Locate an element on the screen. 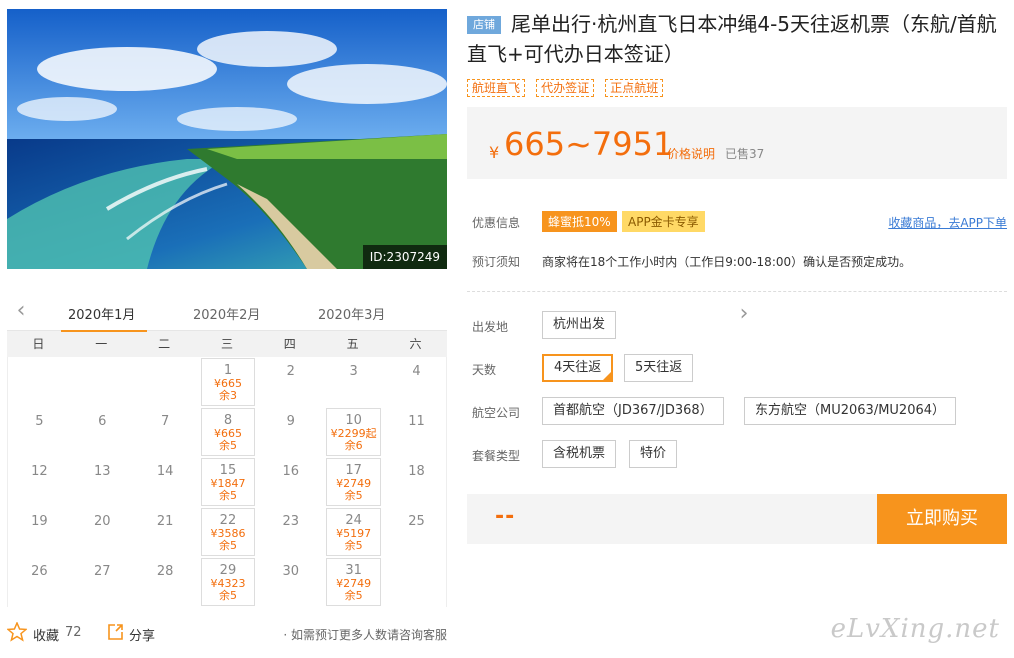  calendar-day-available: 31 ¥2749 余5 is located at coordinates (354, 582).